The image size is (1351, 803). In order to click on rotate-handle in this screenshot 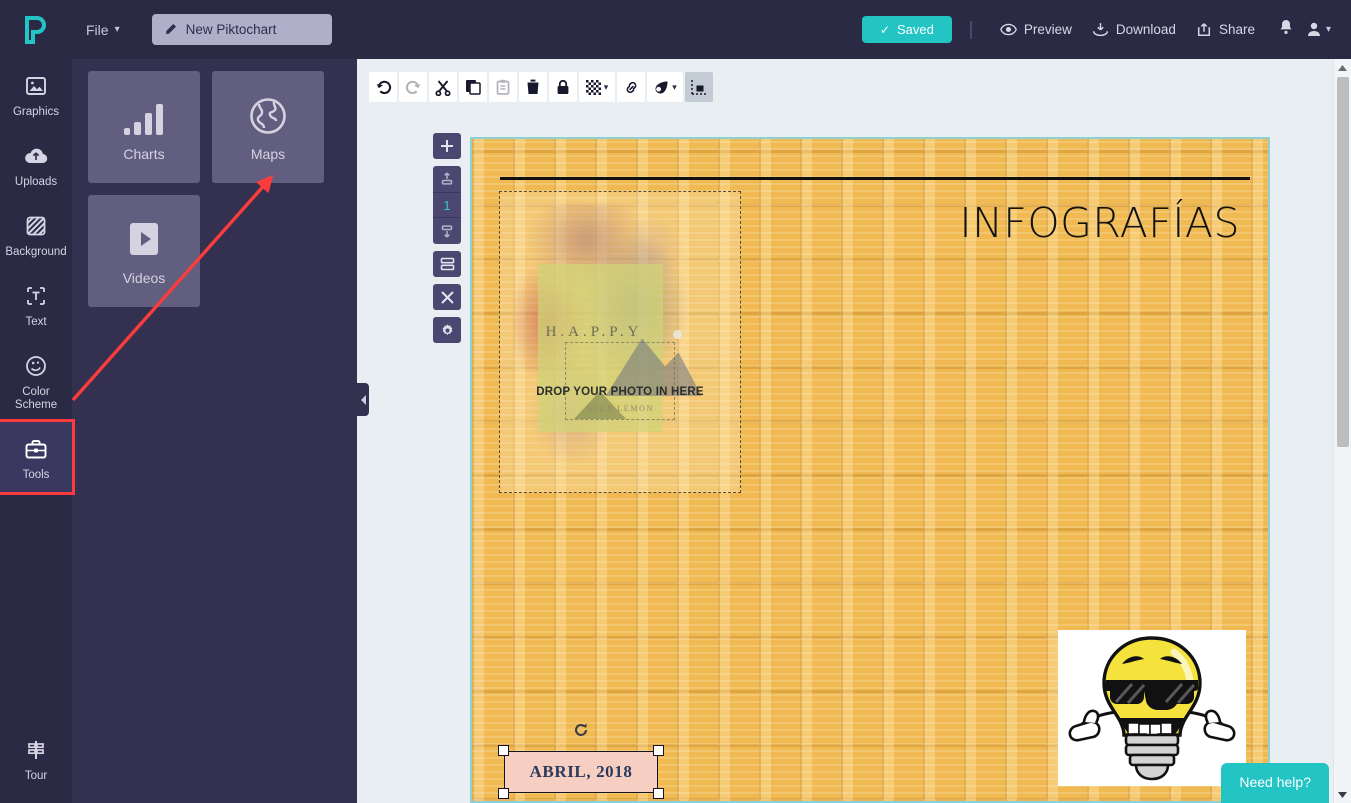, I will do `click(581, 730)`.